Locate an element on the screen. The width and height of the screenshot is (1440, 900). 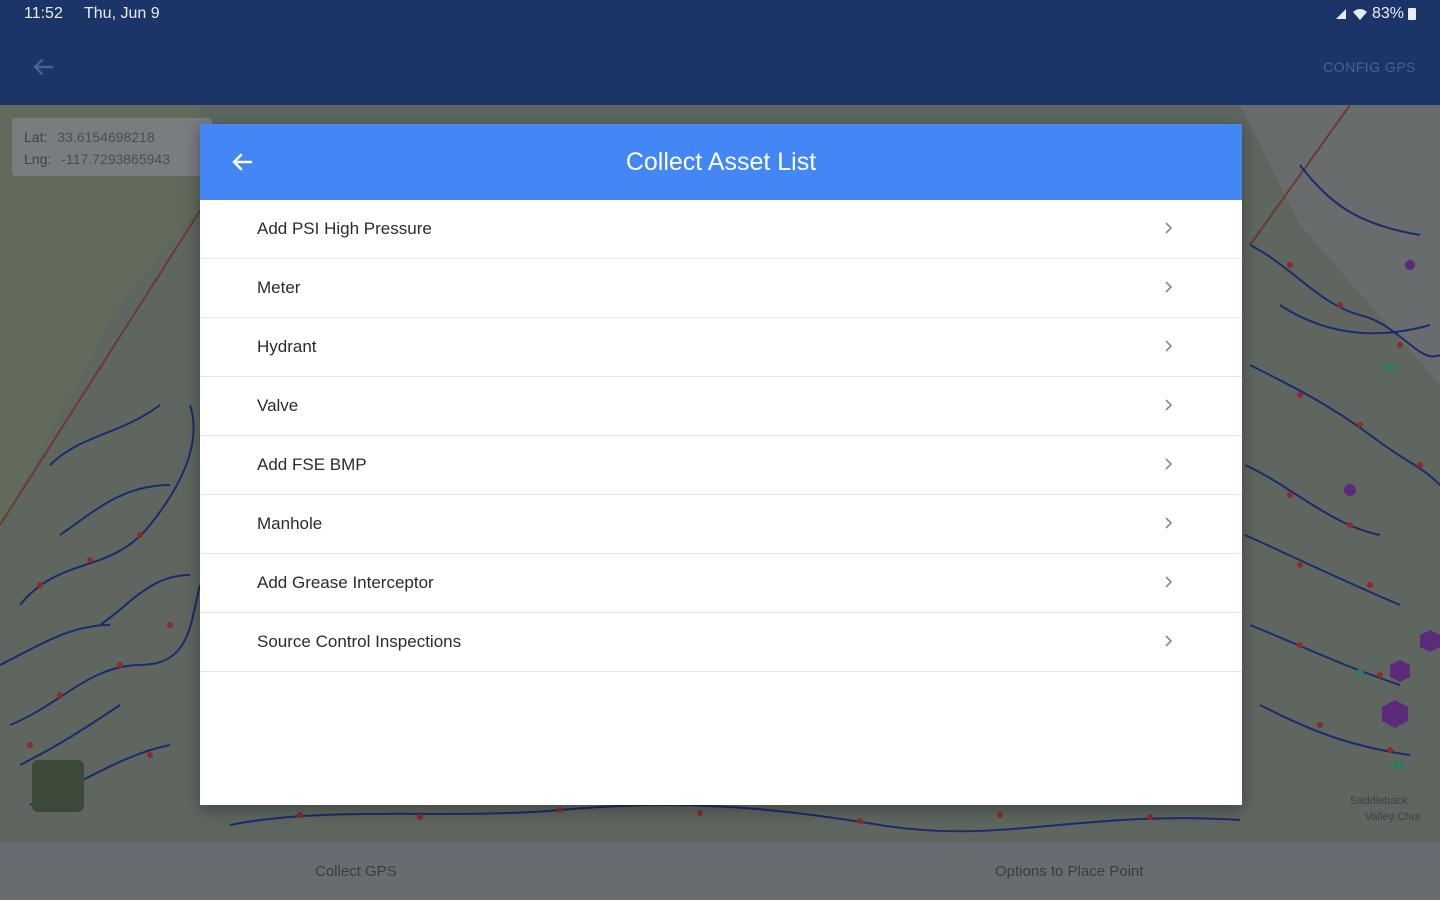
list-item-label: Add PSI High Pressure is located at coordinates (344, 228).